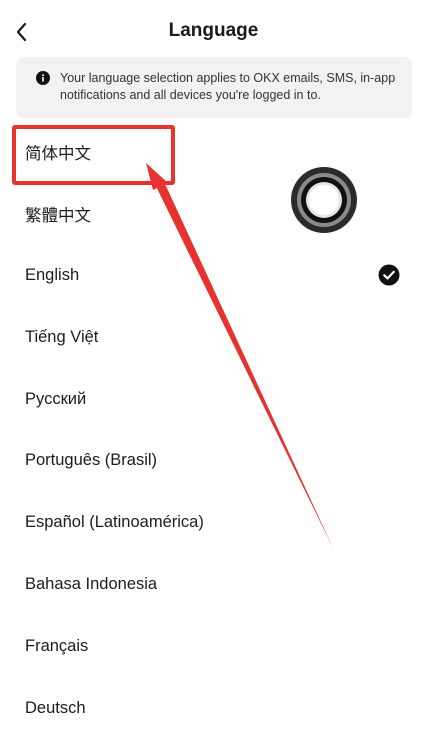 The image size is (427, 739). Describe the element at coordinates (114, 522) in the screenshot. I see `language-label: Español (Latinoamérica)` at that location.